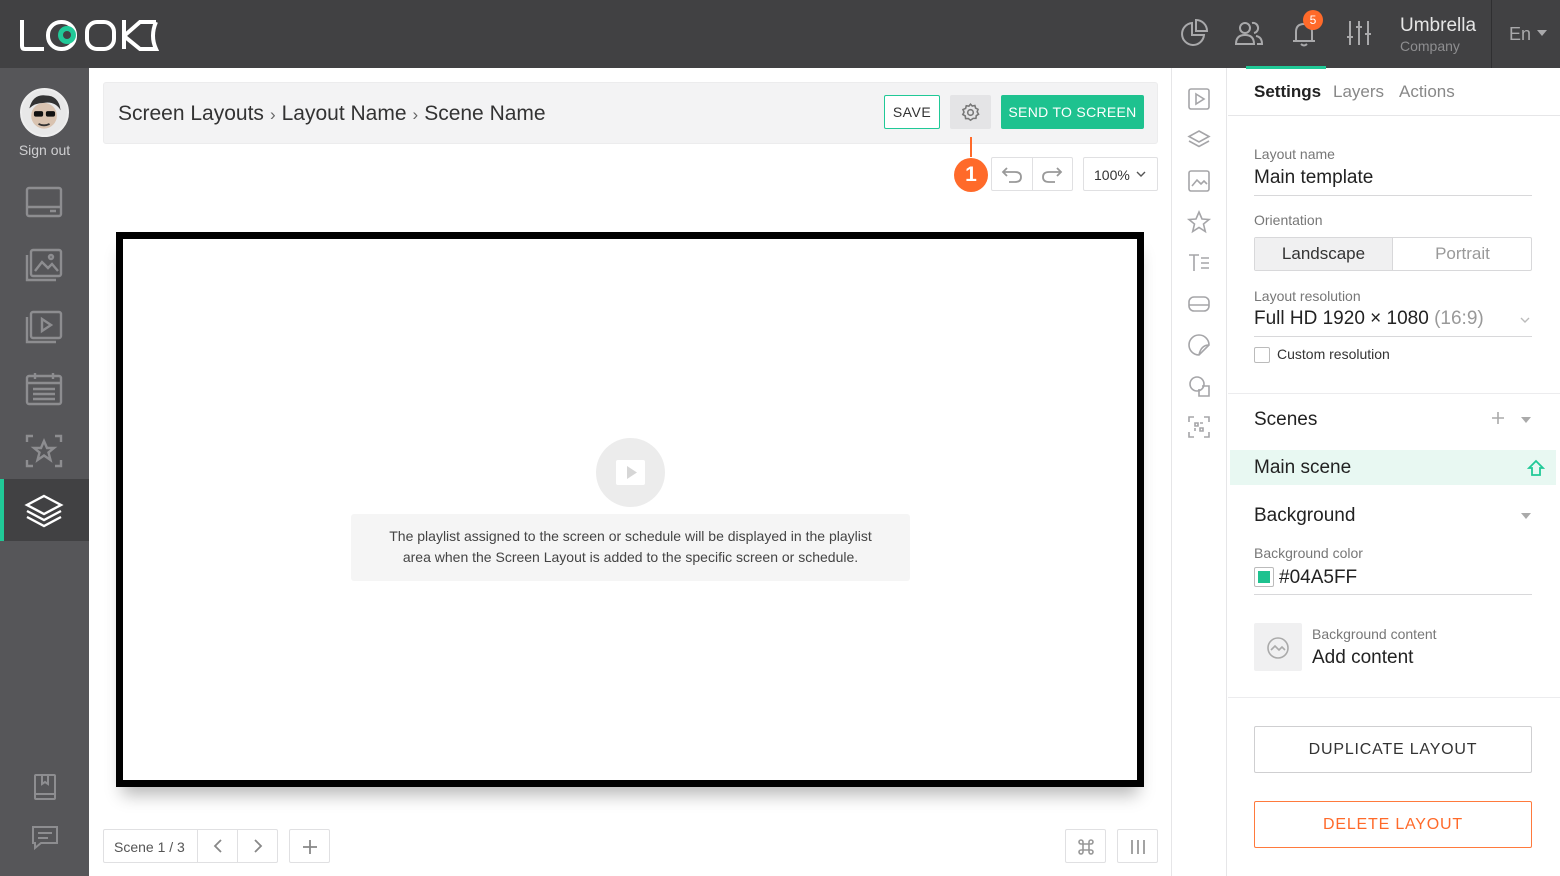 The image size is (1560, 876). What do you see at coordinates (1199, 304) in the screenshot?
I see `container-tool-icon` at bounding box center [1199, 304].